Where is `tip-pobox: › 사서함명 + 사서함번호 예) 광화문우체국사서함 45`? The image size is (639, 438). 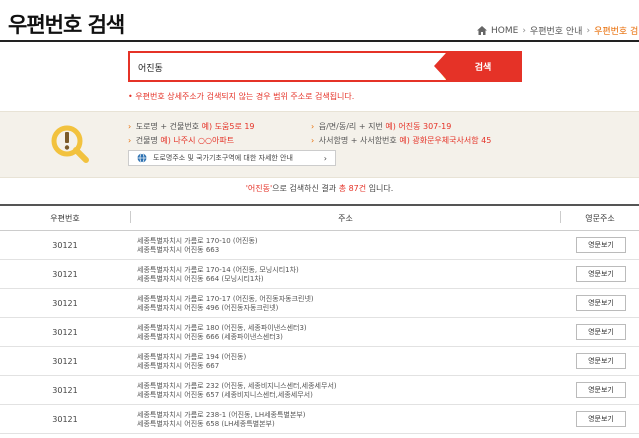
tip-pobox: › 사서함명 + 사서함번호 예) 광화문우체국사서함 45 is located at coordinates (401, 140).